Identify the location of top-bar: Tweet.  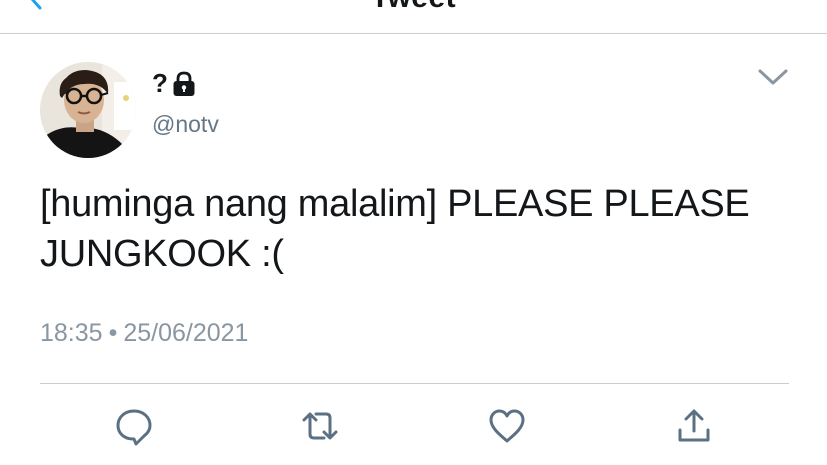
(413, 17).